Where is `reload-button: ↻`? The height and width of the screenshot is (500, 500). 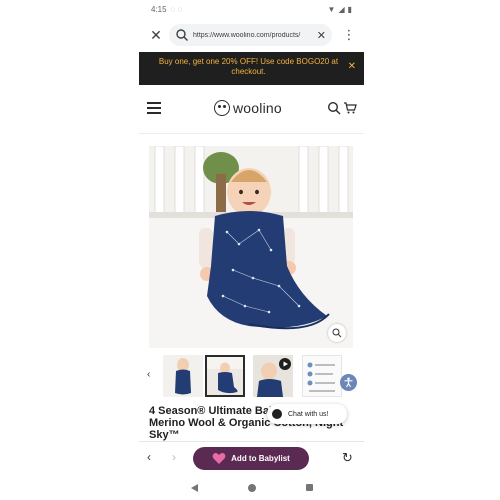 reload-button: ↻ is located at coordinates (347, 458).